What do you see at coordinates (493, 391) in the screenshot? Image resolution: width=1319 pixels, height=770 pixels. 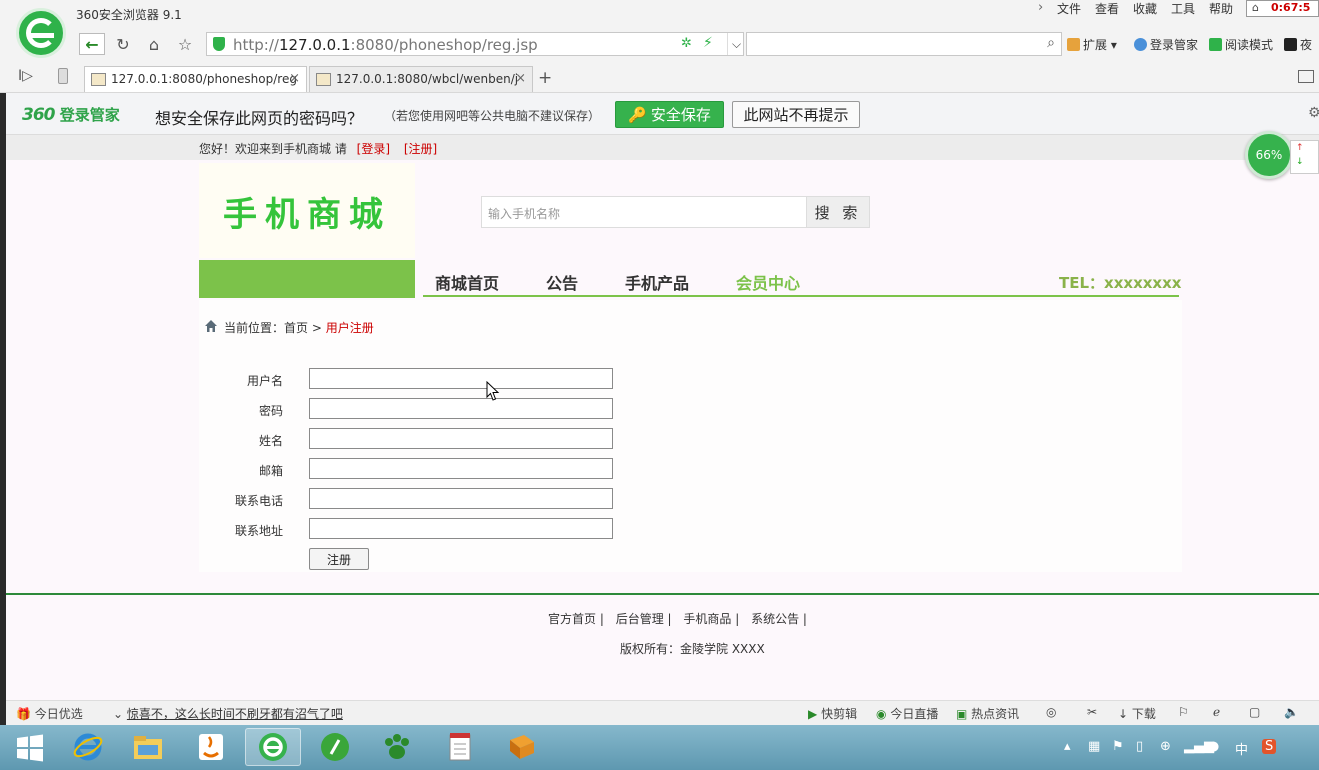 I see `mouse-cursor-icon` at bounding box center [493, 391].